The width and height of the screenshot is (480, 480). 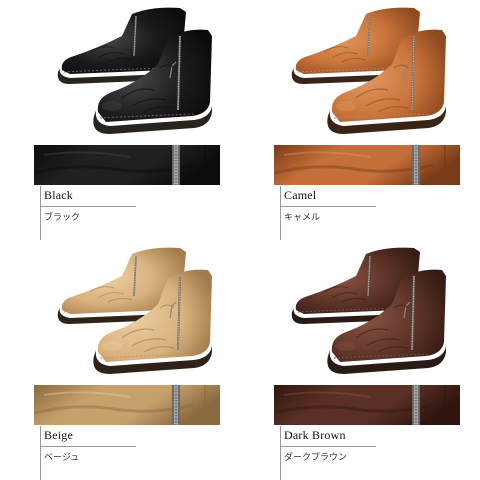 I want to click on color-name-ja: キャメル, so click(x=302, y=218).